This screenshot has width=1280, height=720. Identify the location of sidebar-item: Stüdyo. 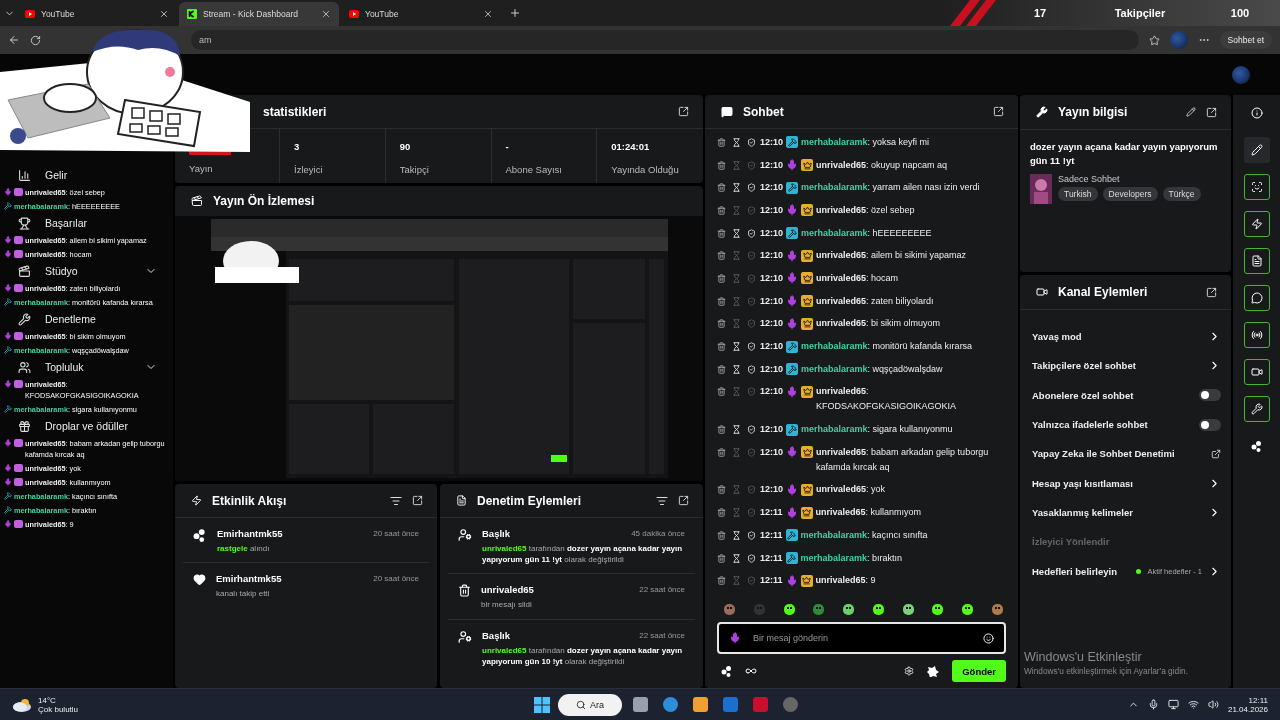
(86, 271).